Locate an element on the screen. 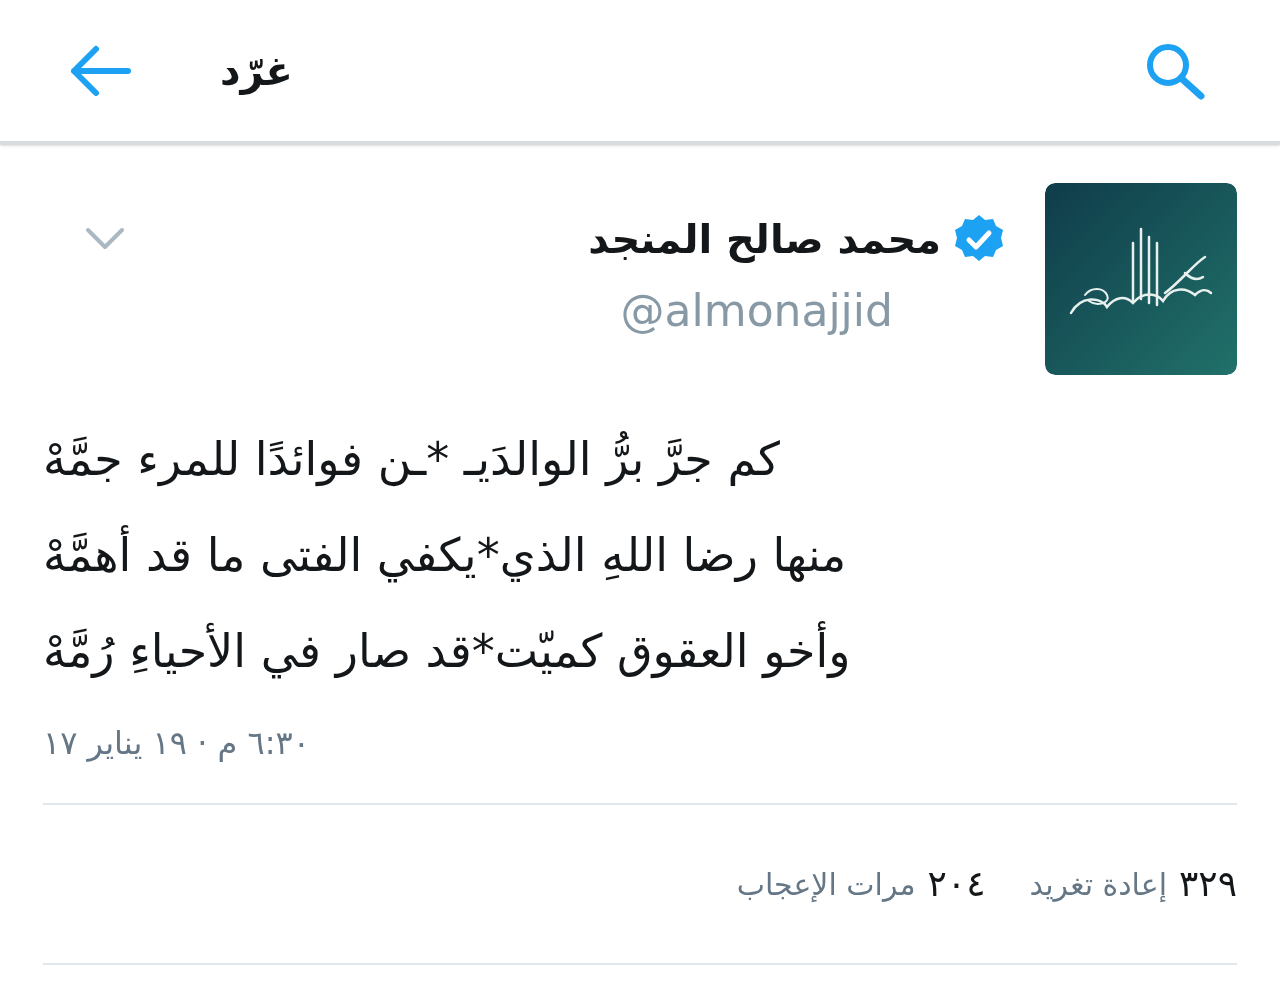 This screenshot has height=995, width=1280. tweet-text-line: وأخو العقوق كميّت*قد صار في الأحياءِ رُمَّهْ is located at coordinates (447, 651).